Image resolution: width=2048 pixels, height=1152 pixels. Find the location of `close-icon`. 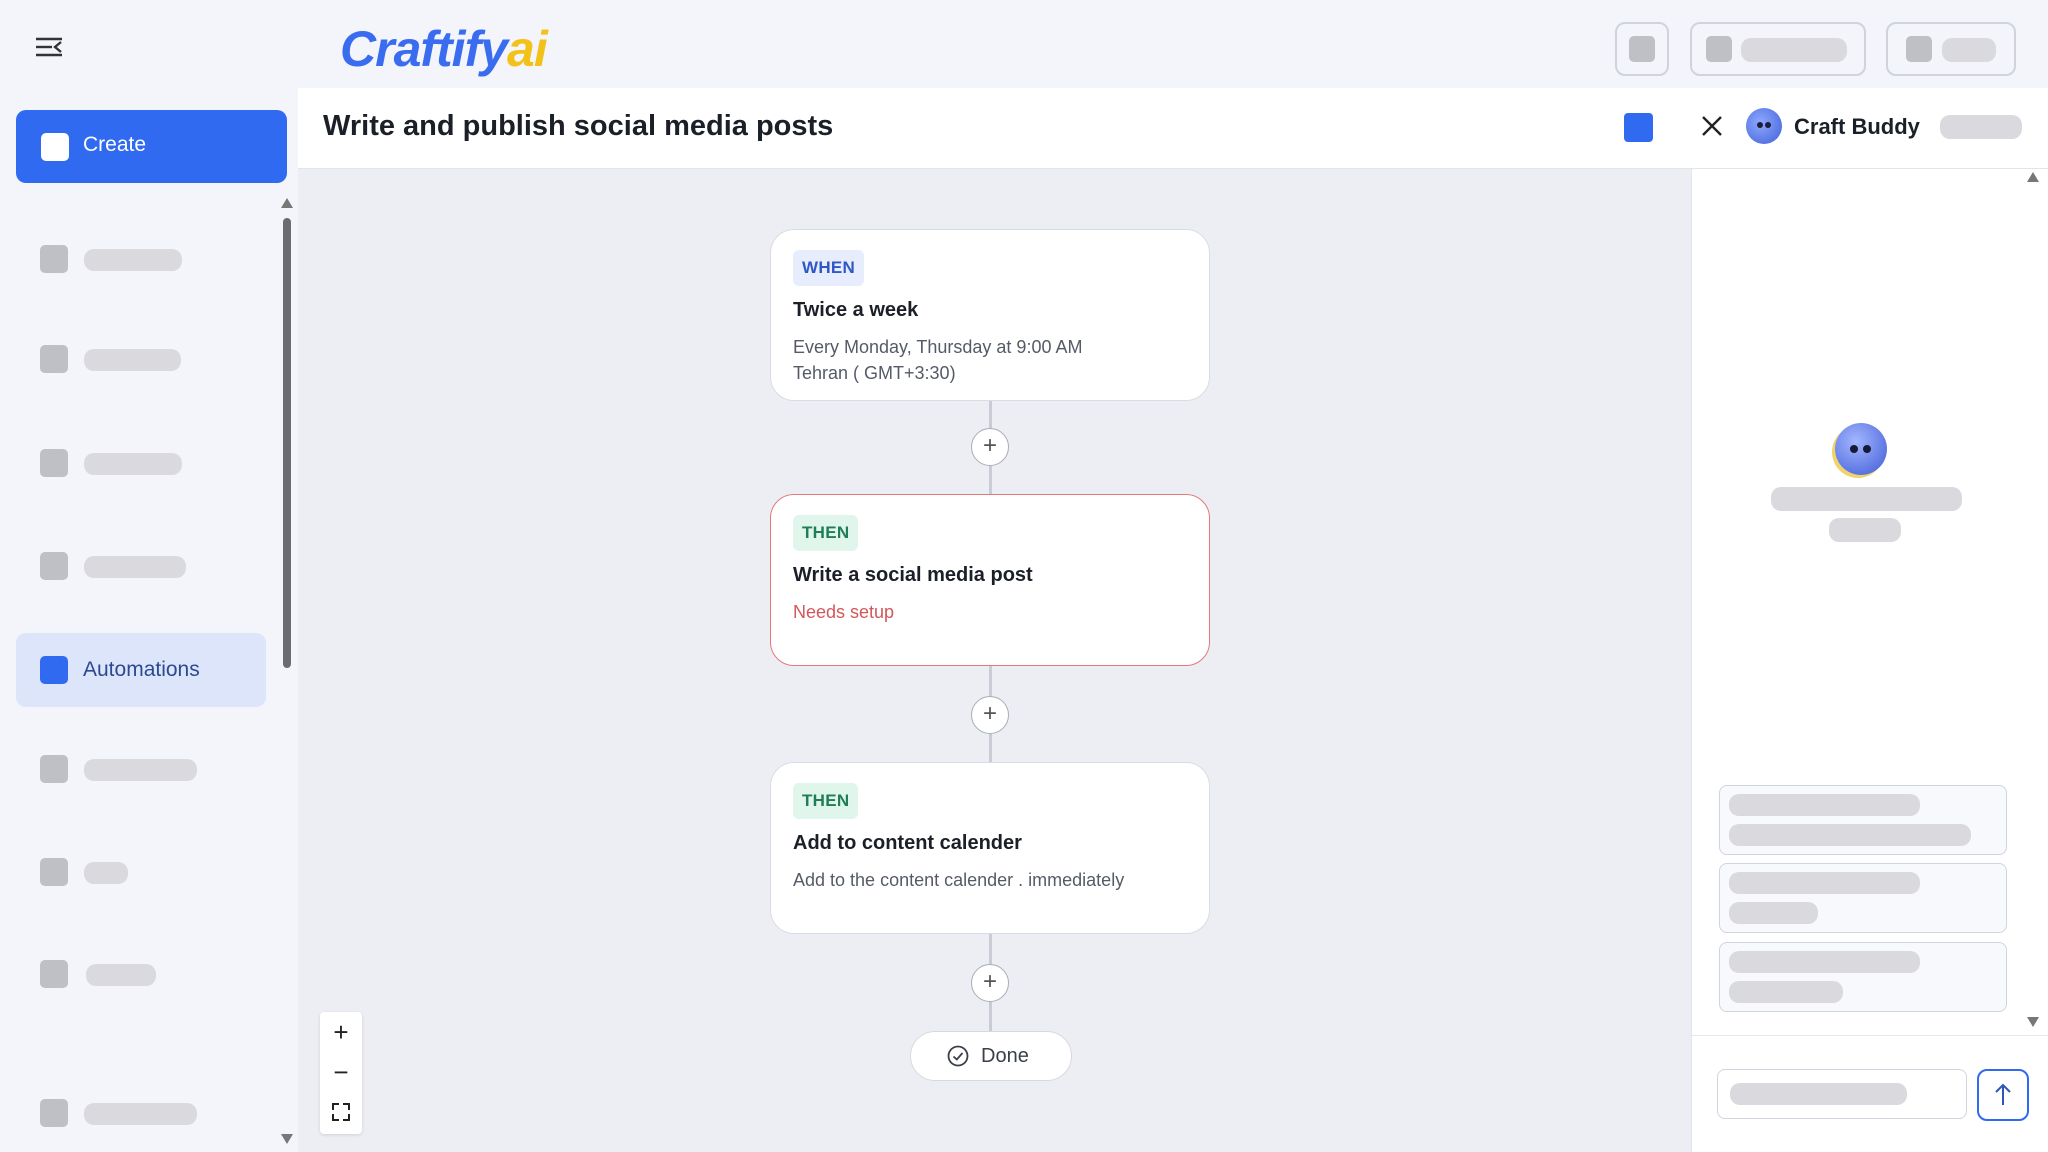

close-icon is located at coordinates (1712, 126).